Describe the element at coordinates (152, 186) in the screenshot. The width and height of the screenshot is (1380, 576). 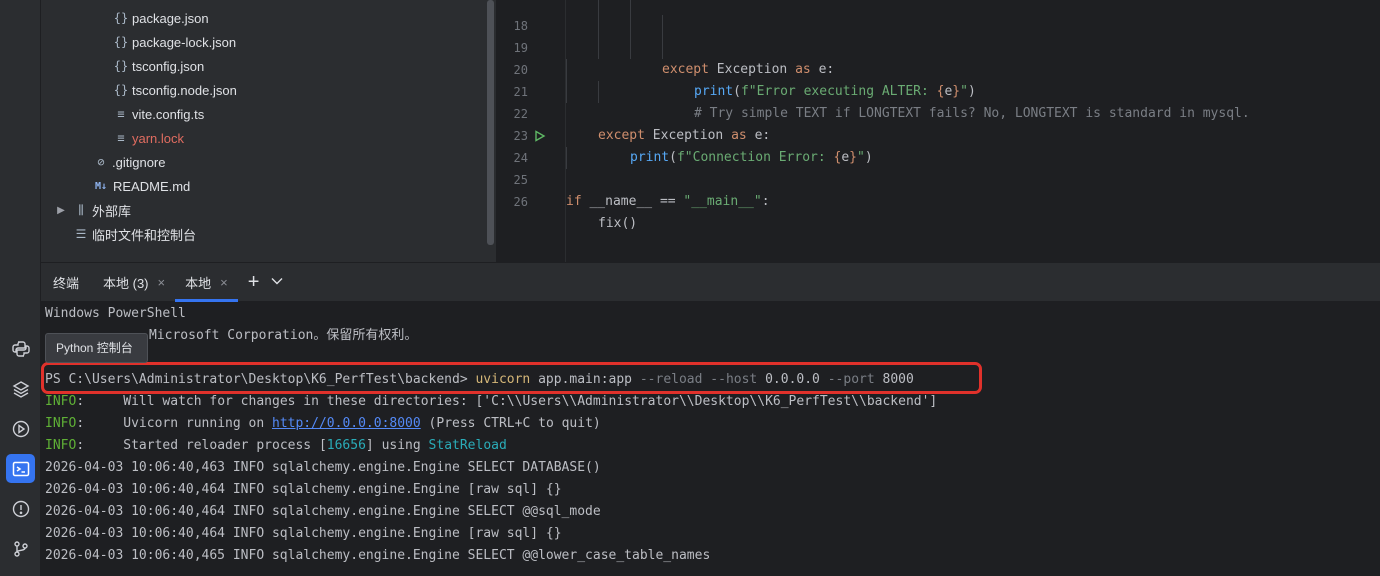
I see `tree-item-label: README.md` at that location.